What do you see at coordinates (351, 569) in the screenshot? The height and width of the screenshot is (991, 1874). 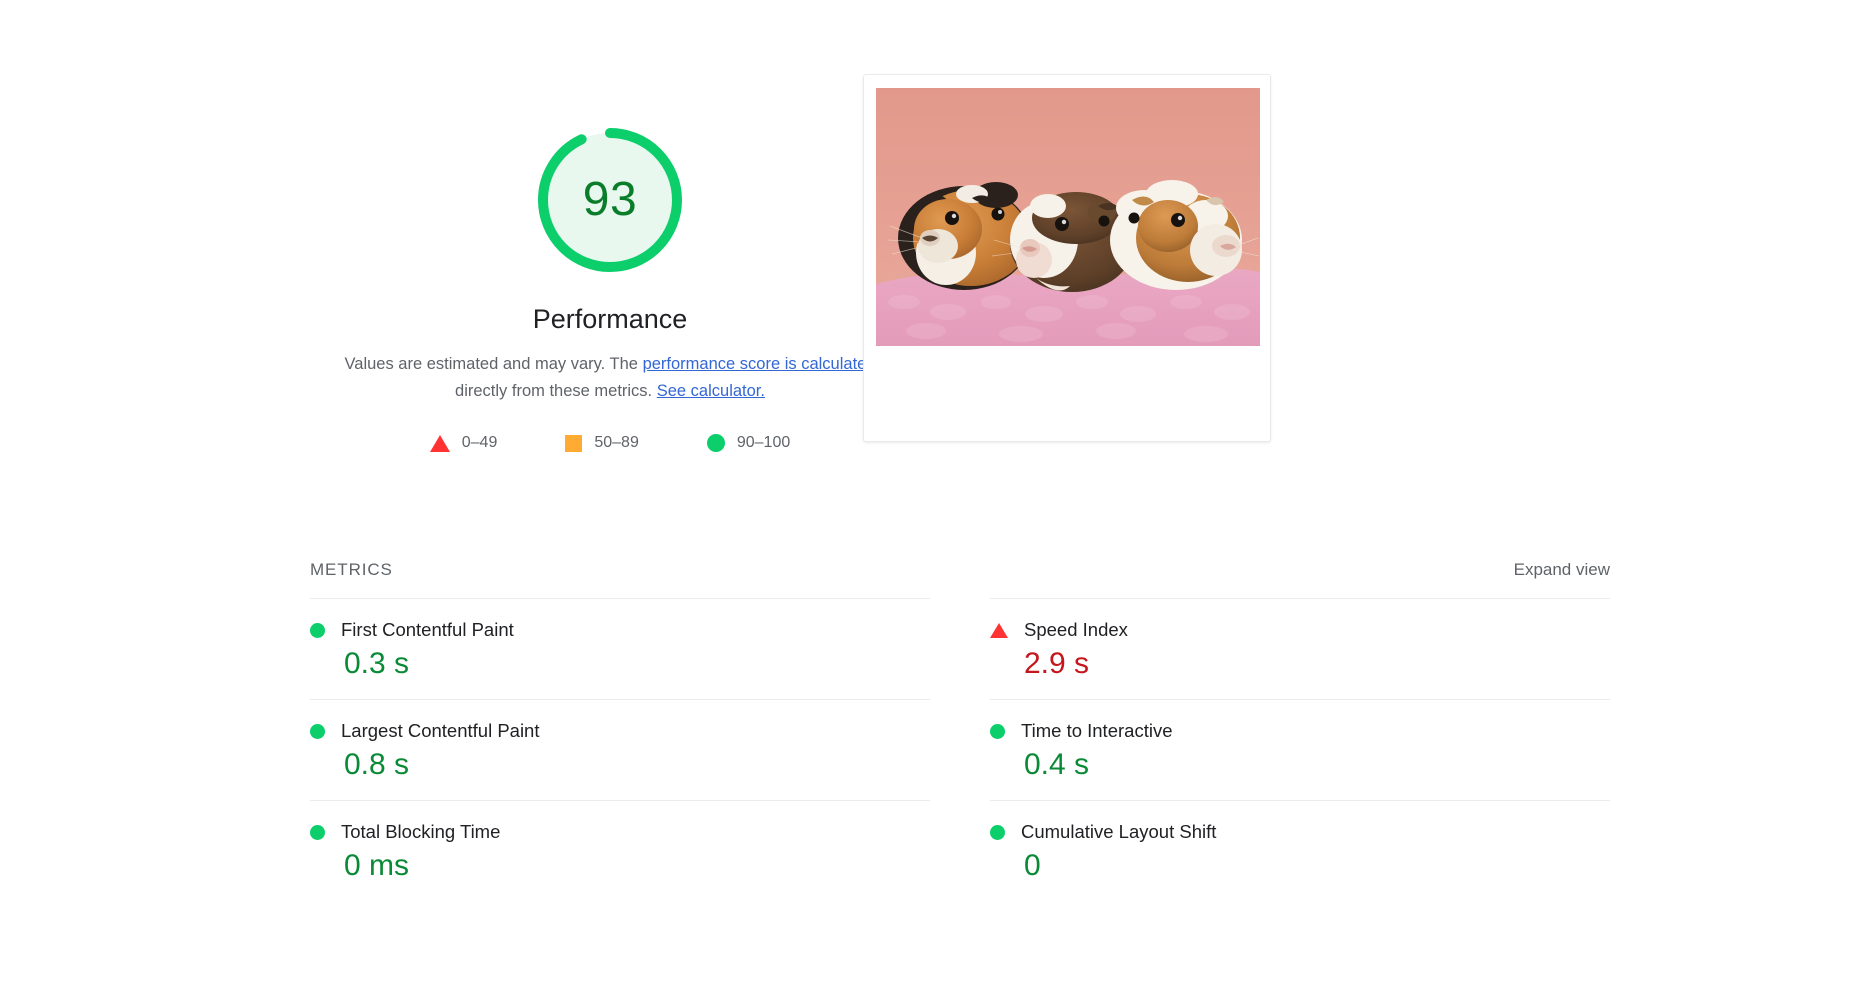 I see `metrics-heading: METRICS` at bounding box center [351, 569].